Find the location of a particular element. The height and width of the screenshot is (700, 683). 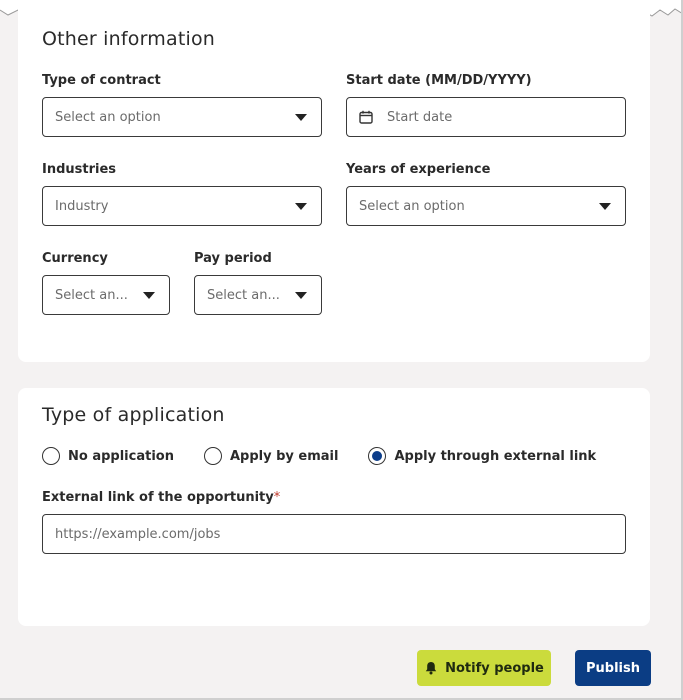

bell-icon is located at coordinates (431, 668).